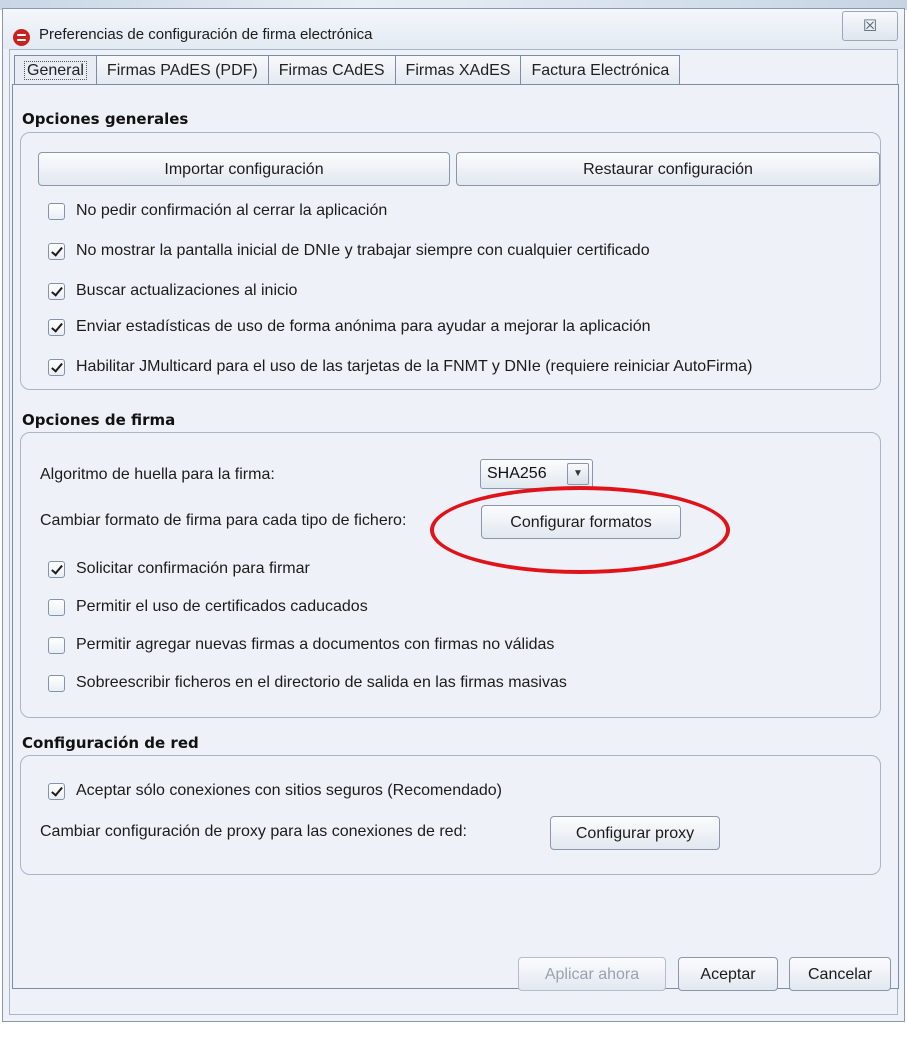 This screenshot has width=907, height=1048. I want to click on tab-pades: Firmas PAdES (PDF), so click(182, 70).